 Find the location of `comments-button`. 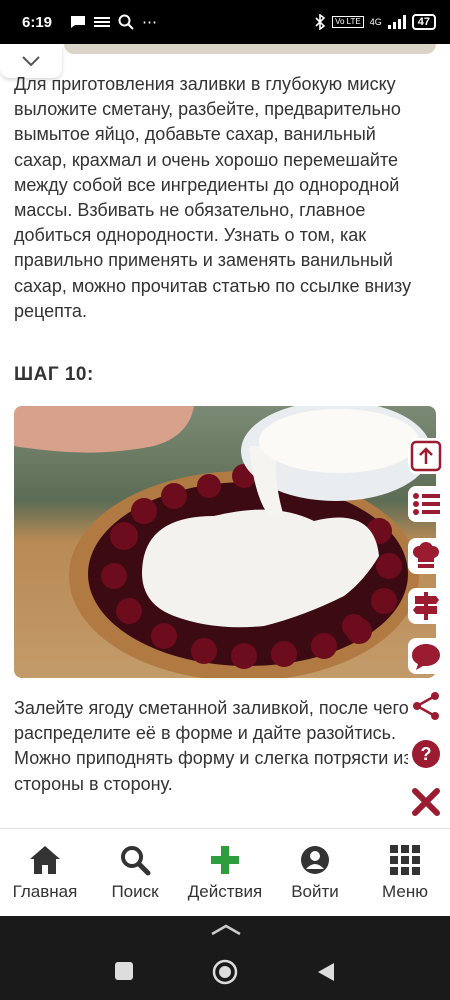

comments-button is located at coordinates (426, 656).